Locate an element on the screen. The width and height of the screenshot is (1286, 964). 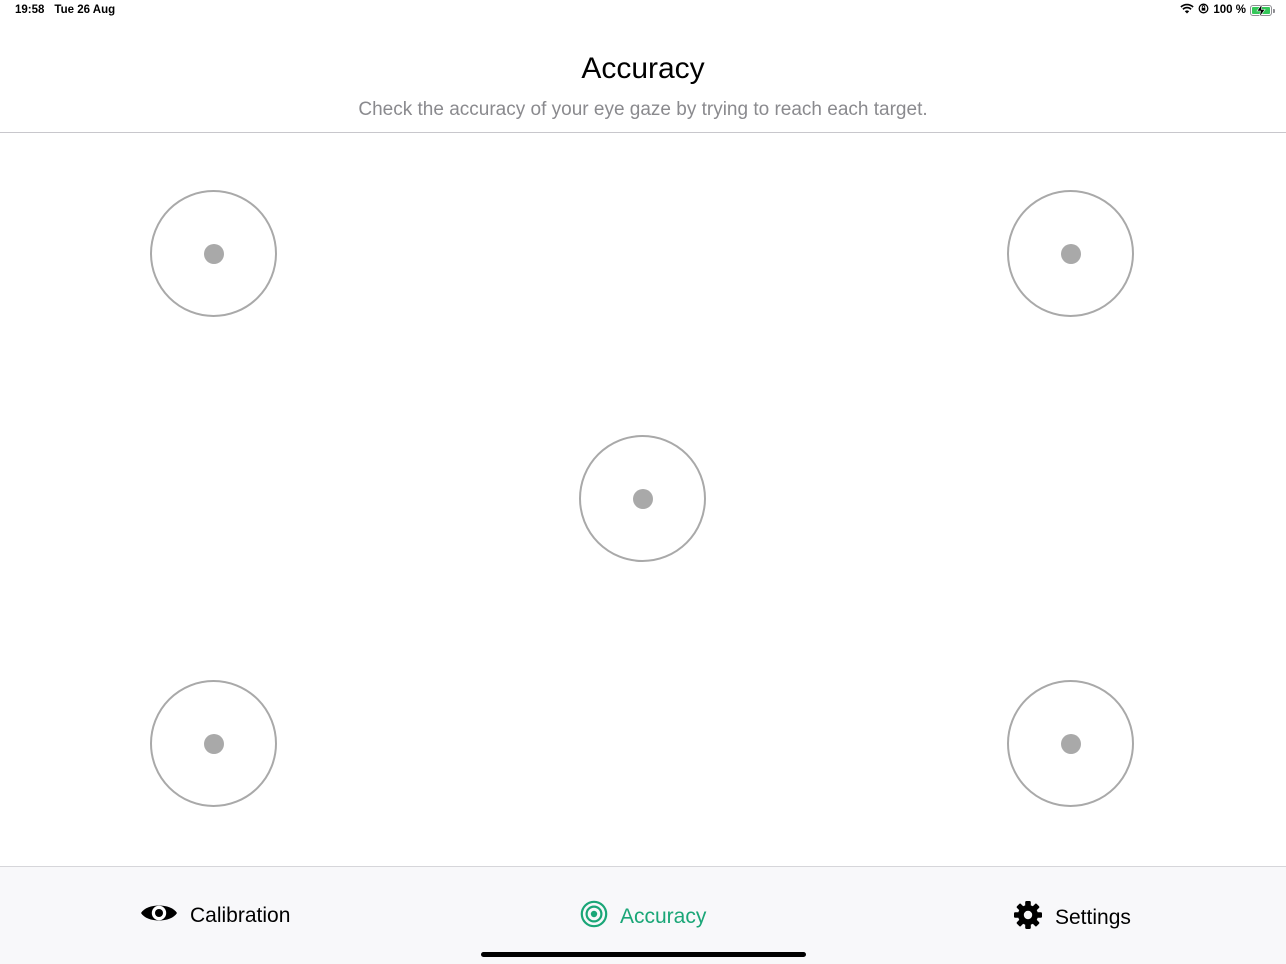
status-left: 19:58 Tue 26 Aug is located at coordinates (65, 10).